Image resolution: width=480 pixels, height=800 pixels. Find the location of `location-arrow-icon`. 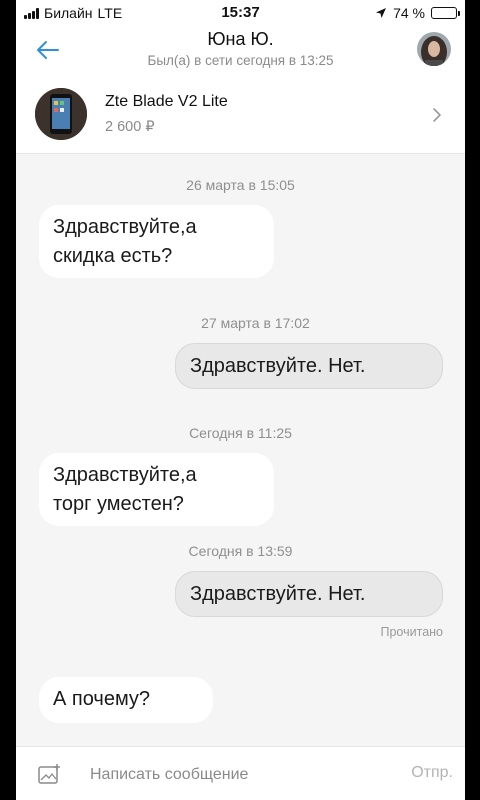

location-arrow-icon is located at coordinates (381, 13).